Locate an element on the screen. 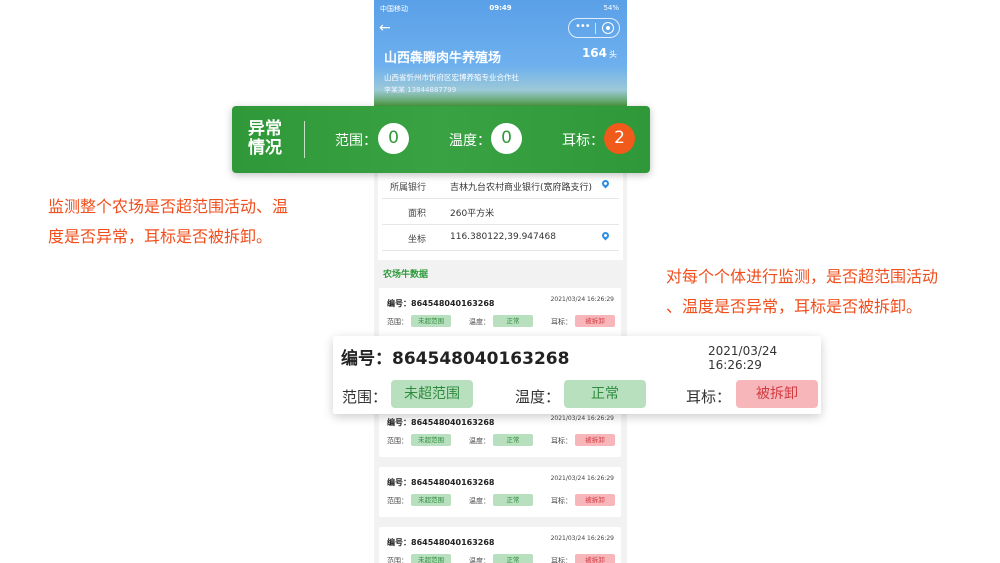 The height and width of the screenshot is (563, 1000). ear-tag-count: 2 is located at coordinates (619, 138).